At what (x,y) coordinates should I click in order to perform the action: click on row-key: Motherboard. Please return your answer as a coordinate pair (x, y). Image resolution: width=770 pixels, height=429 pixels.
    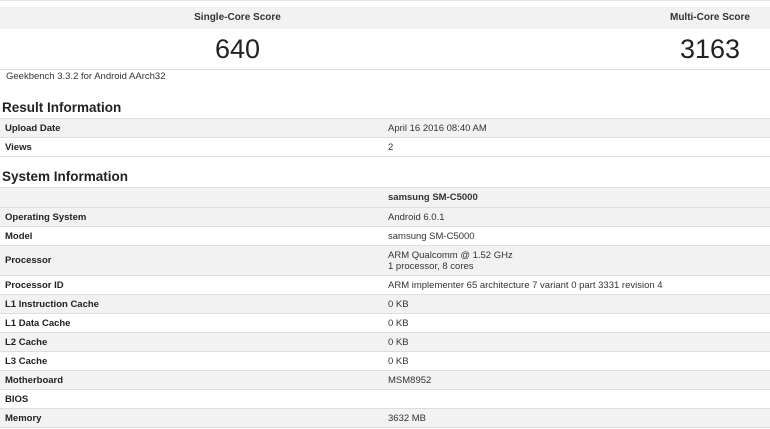
    Looking at the image, I should click on (189, 380).